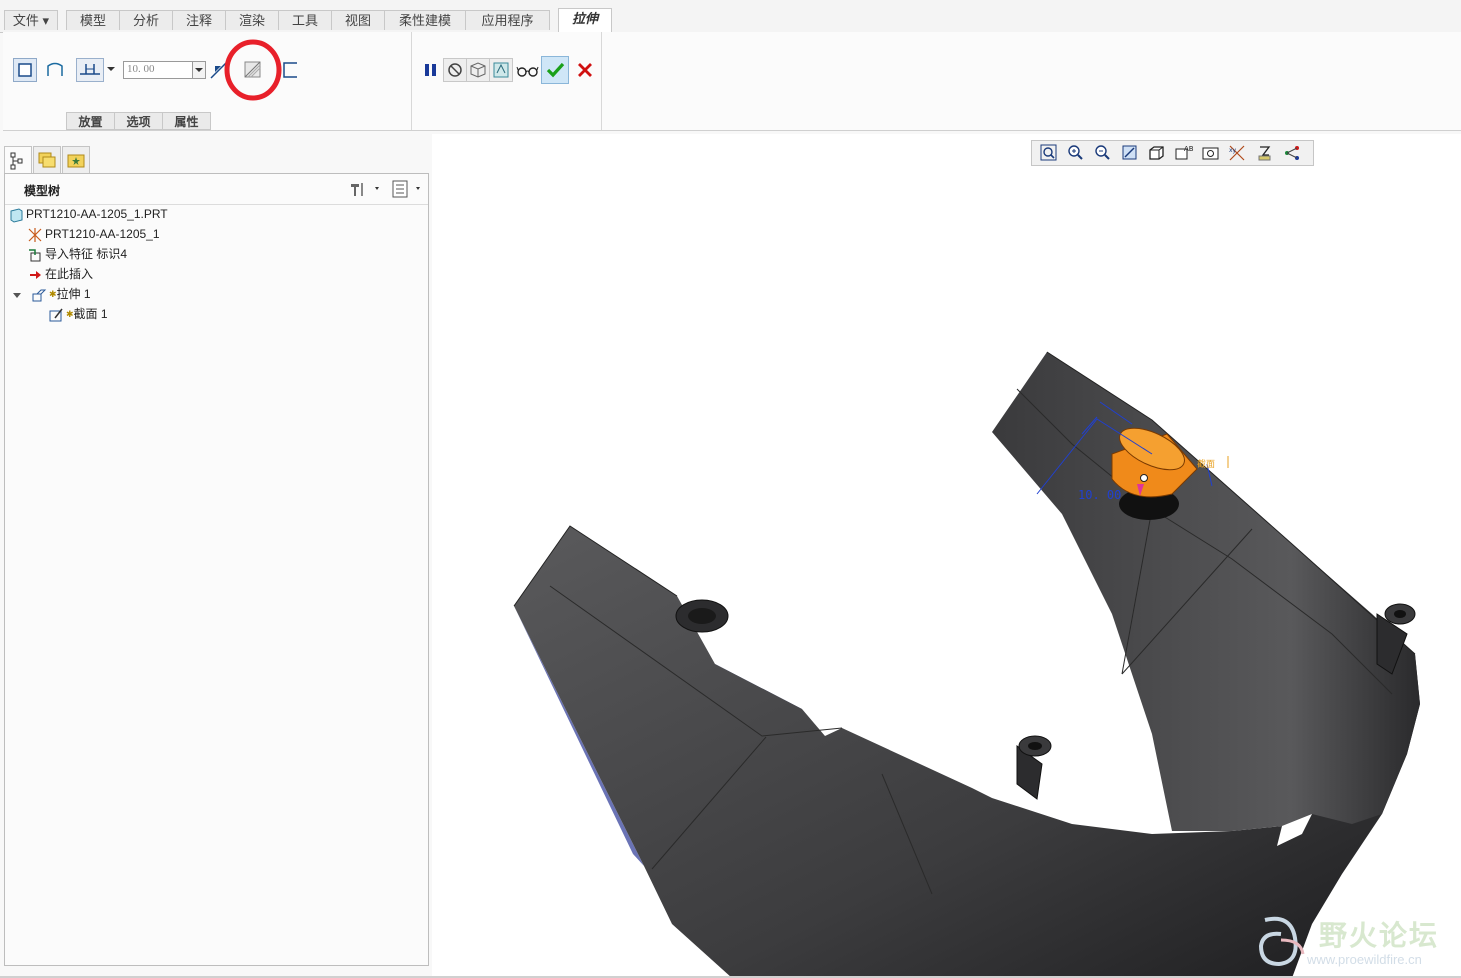  What do you see at coordinates (97, 214) in the screenshot?
I see `tree-item-label: PRT1210-AA-1205_1.PRT` at bounding box center [97, 214].